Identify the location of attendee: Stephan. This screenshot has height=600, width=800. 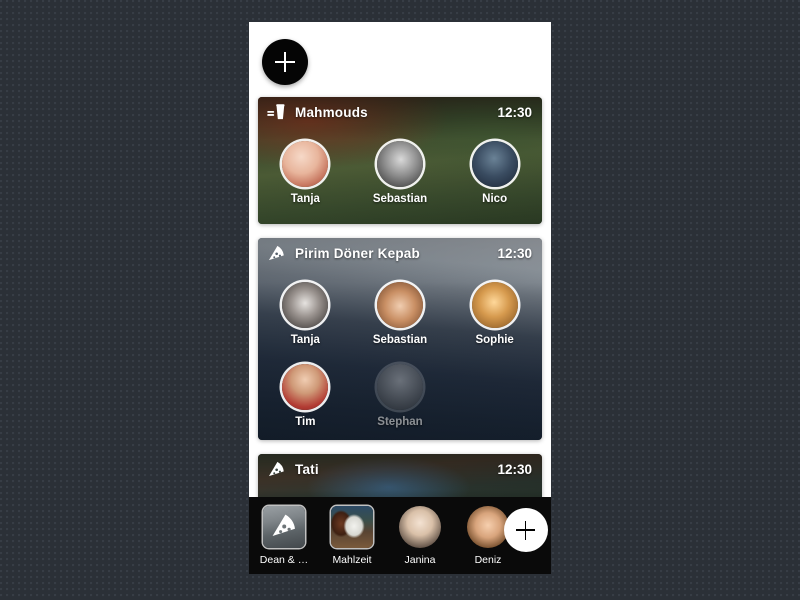
(400, 396).